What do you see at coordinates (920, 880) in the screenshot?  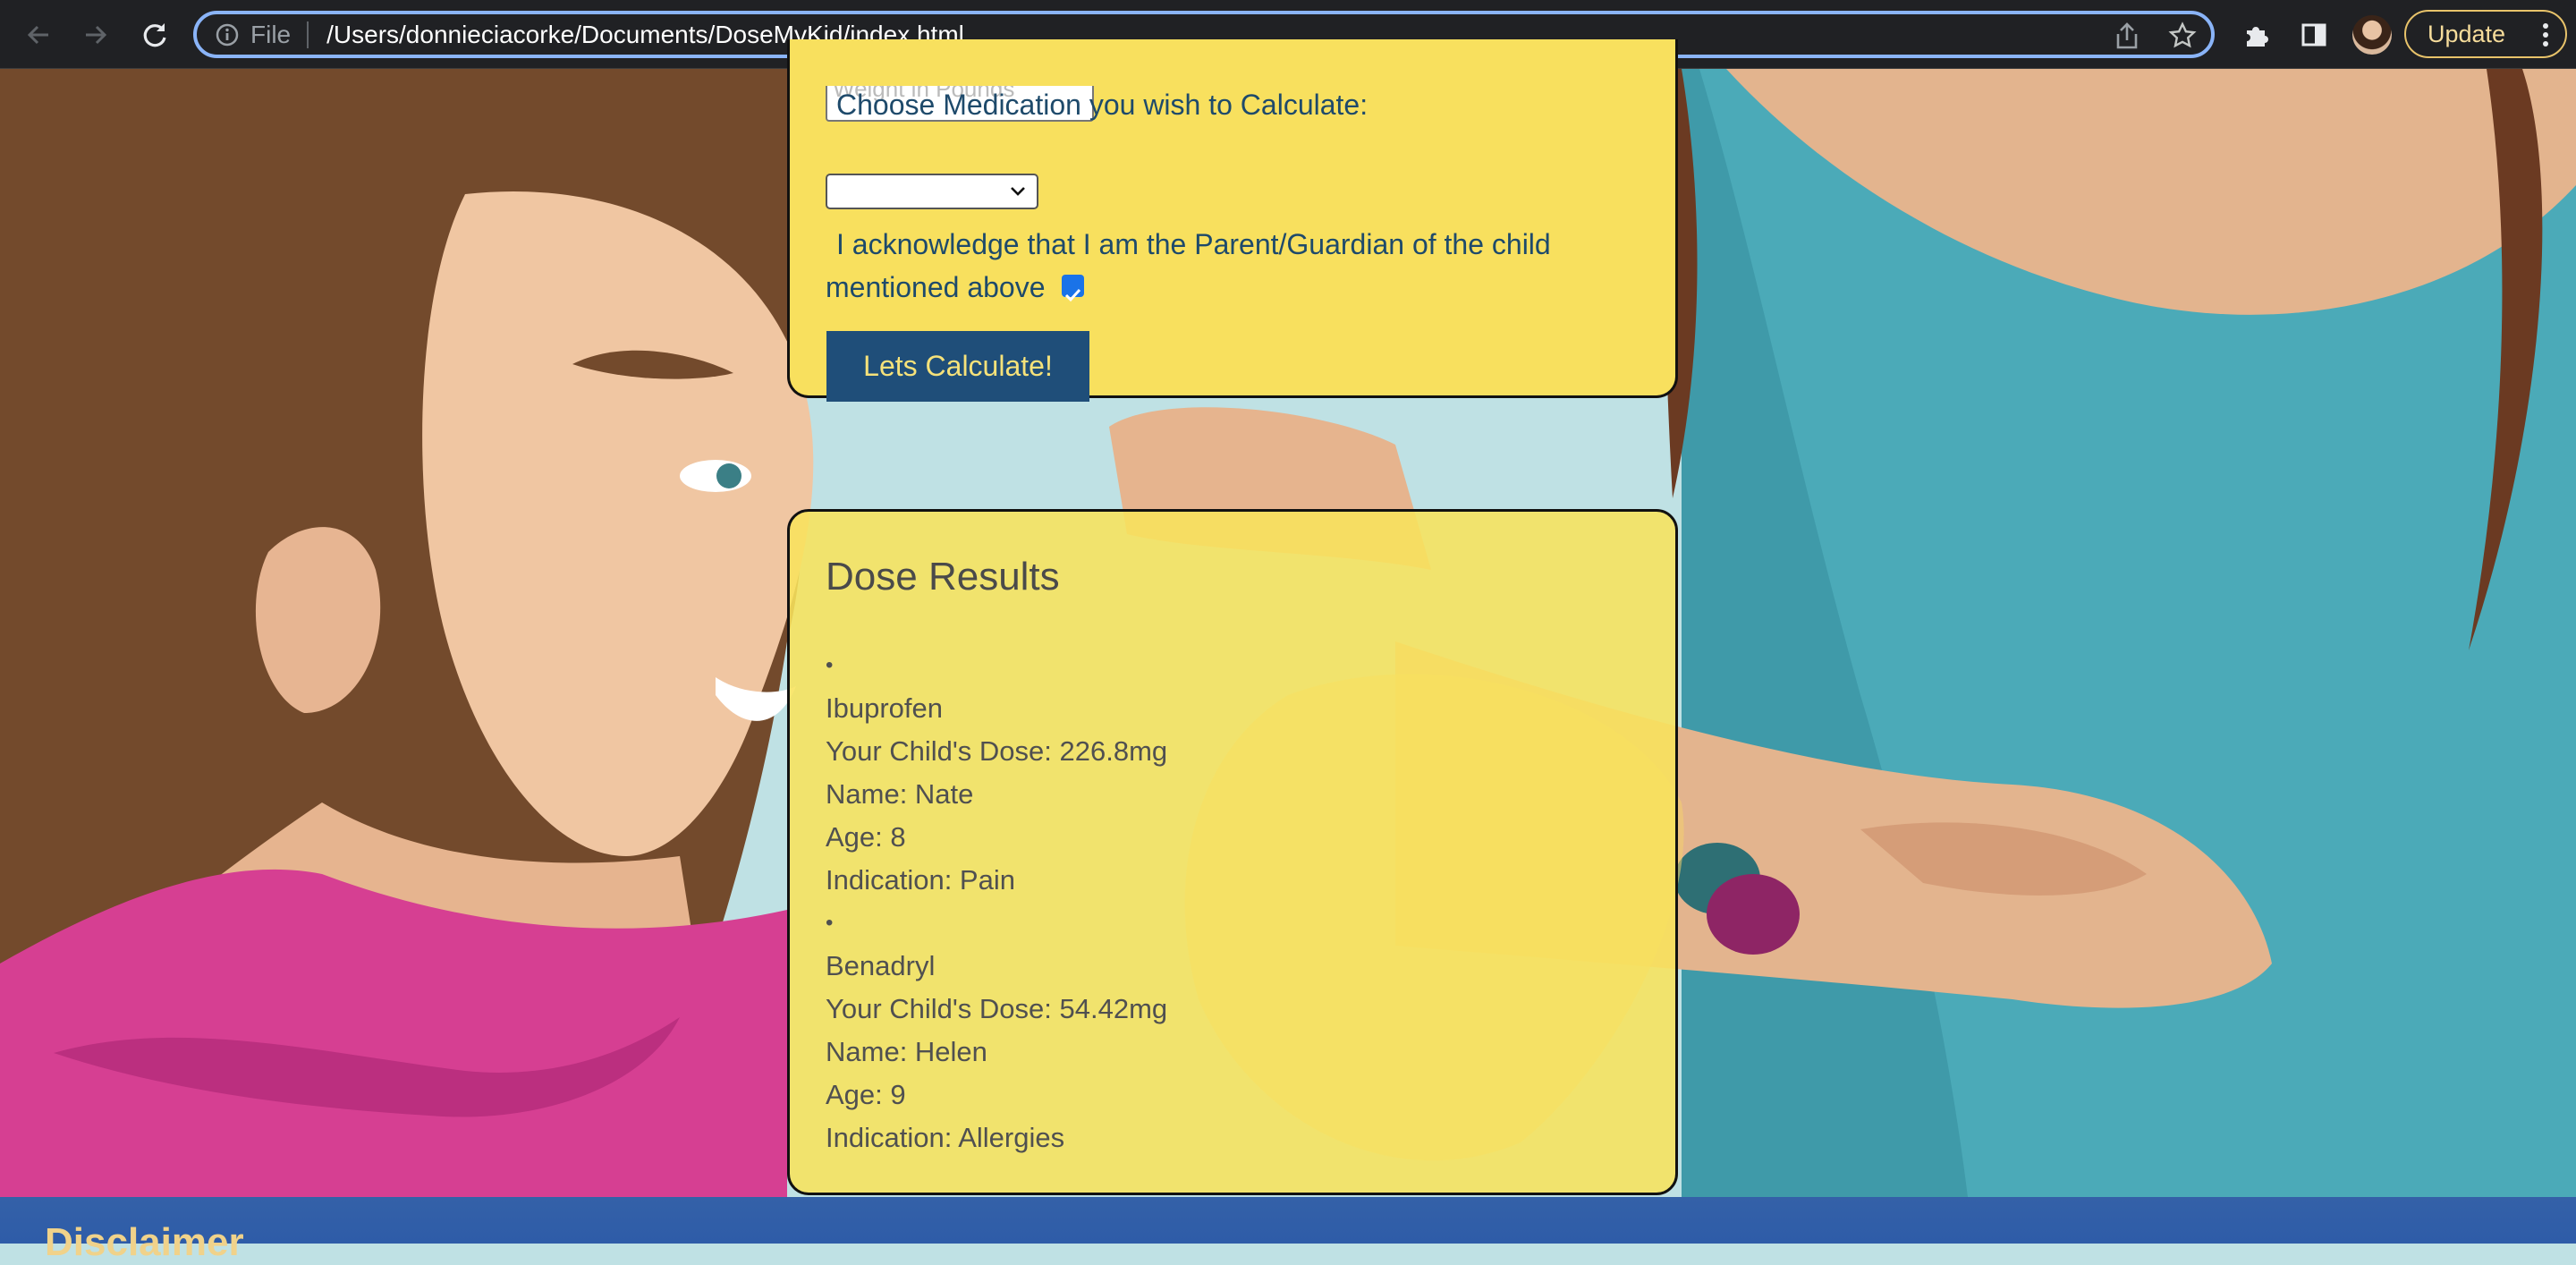 I see `indication: Indication: Pain` at bounding box center [920, 880].